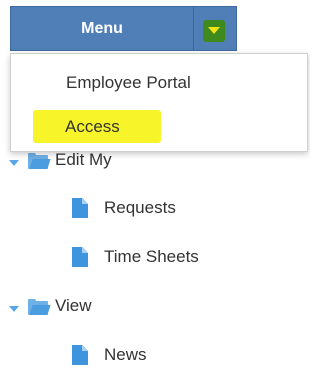  I want to click on tree-item-label: News, so click(125, 354).